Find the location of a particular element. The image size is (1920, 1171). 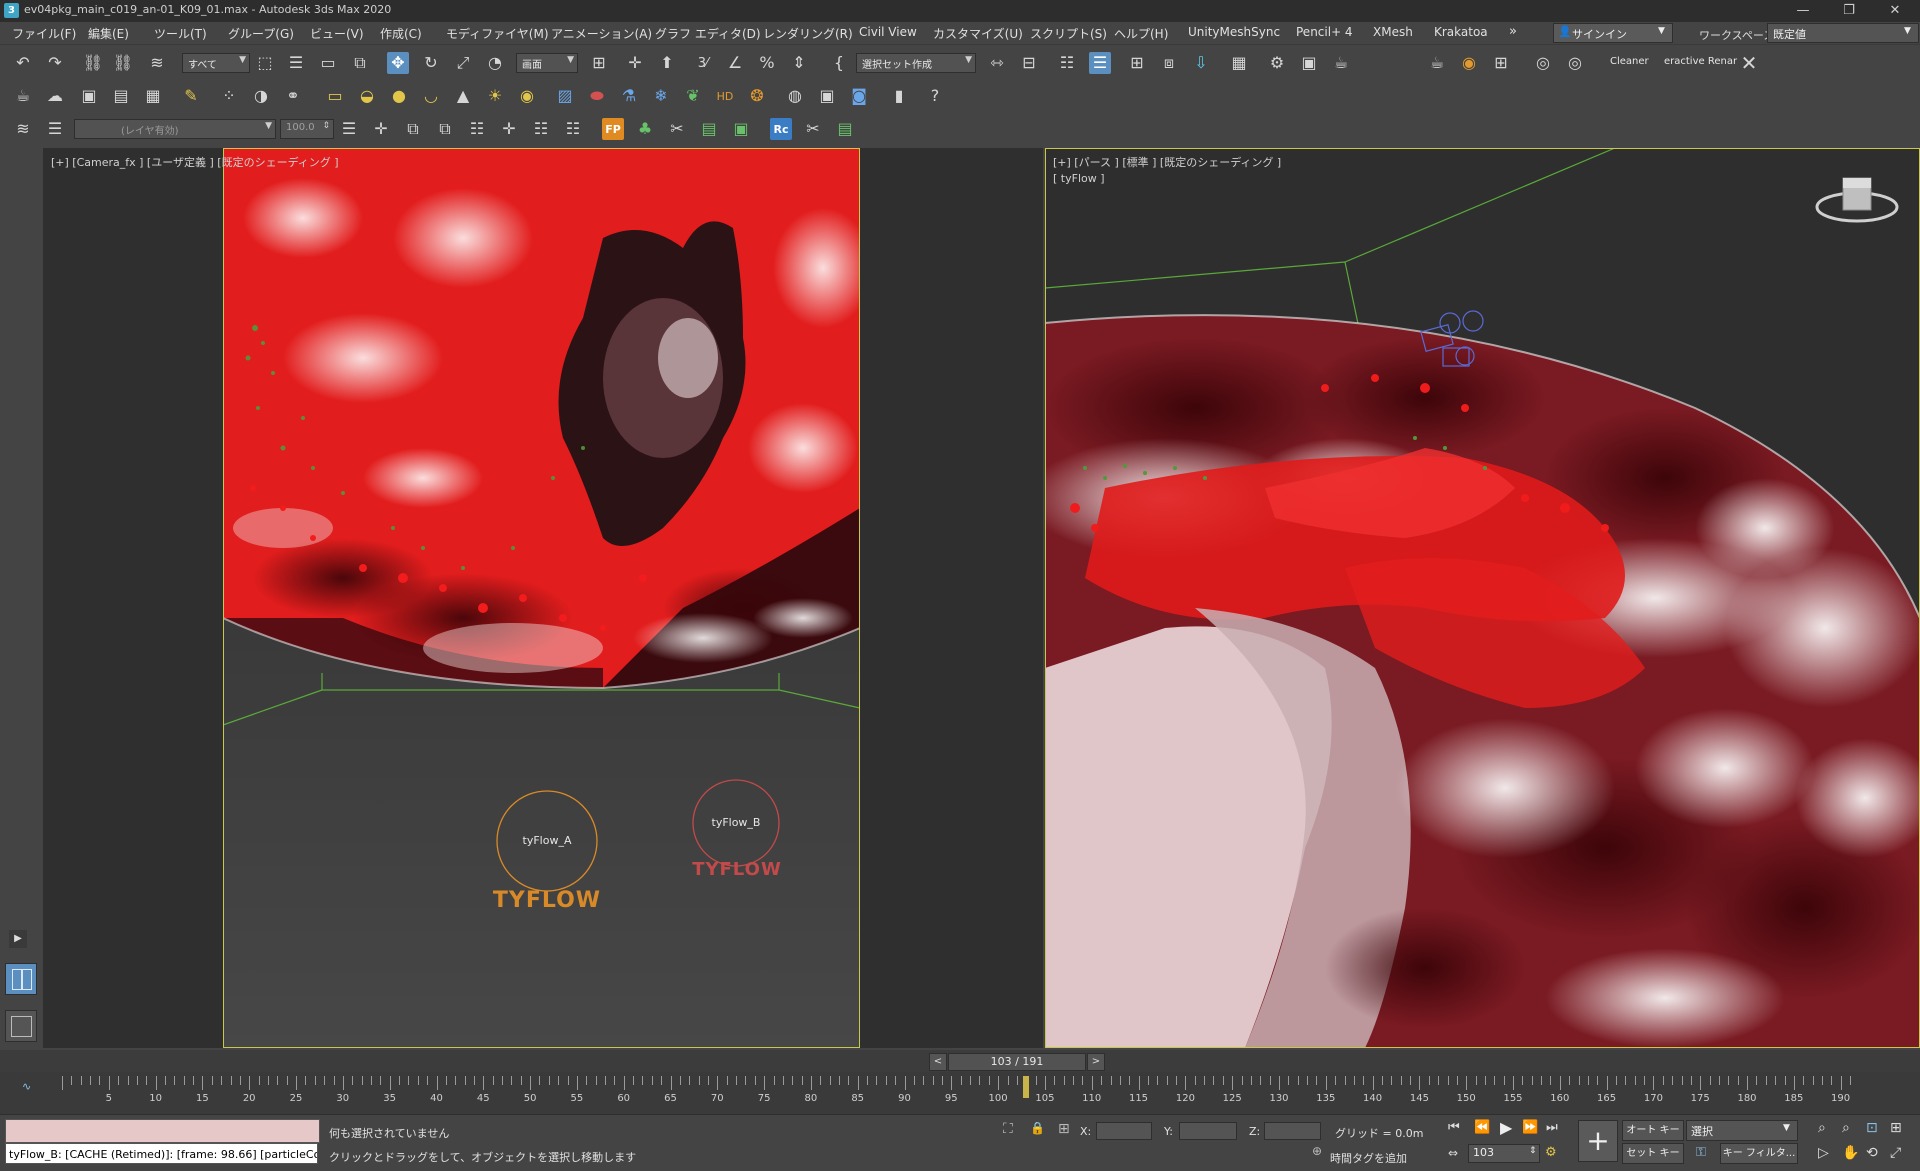

capsule-icon: ⬬ is located at coordinates (597, 96).